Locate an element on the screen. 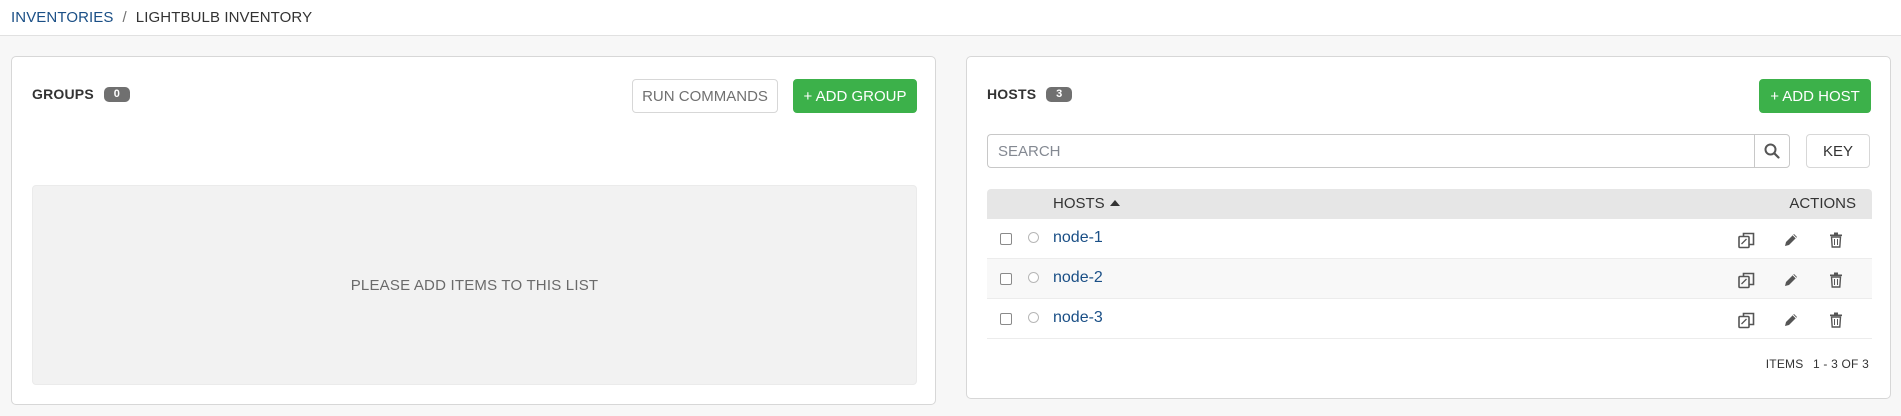 This screenshot has height=416, width=1901. run-commands-button: RUN COMMANDS is located at coordinates (705, 96).